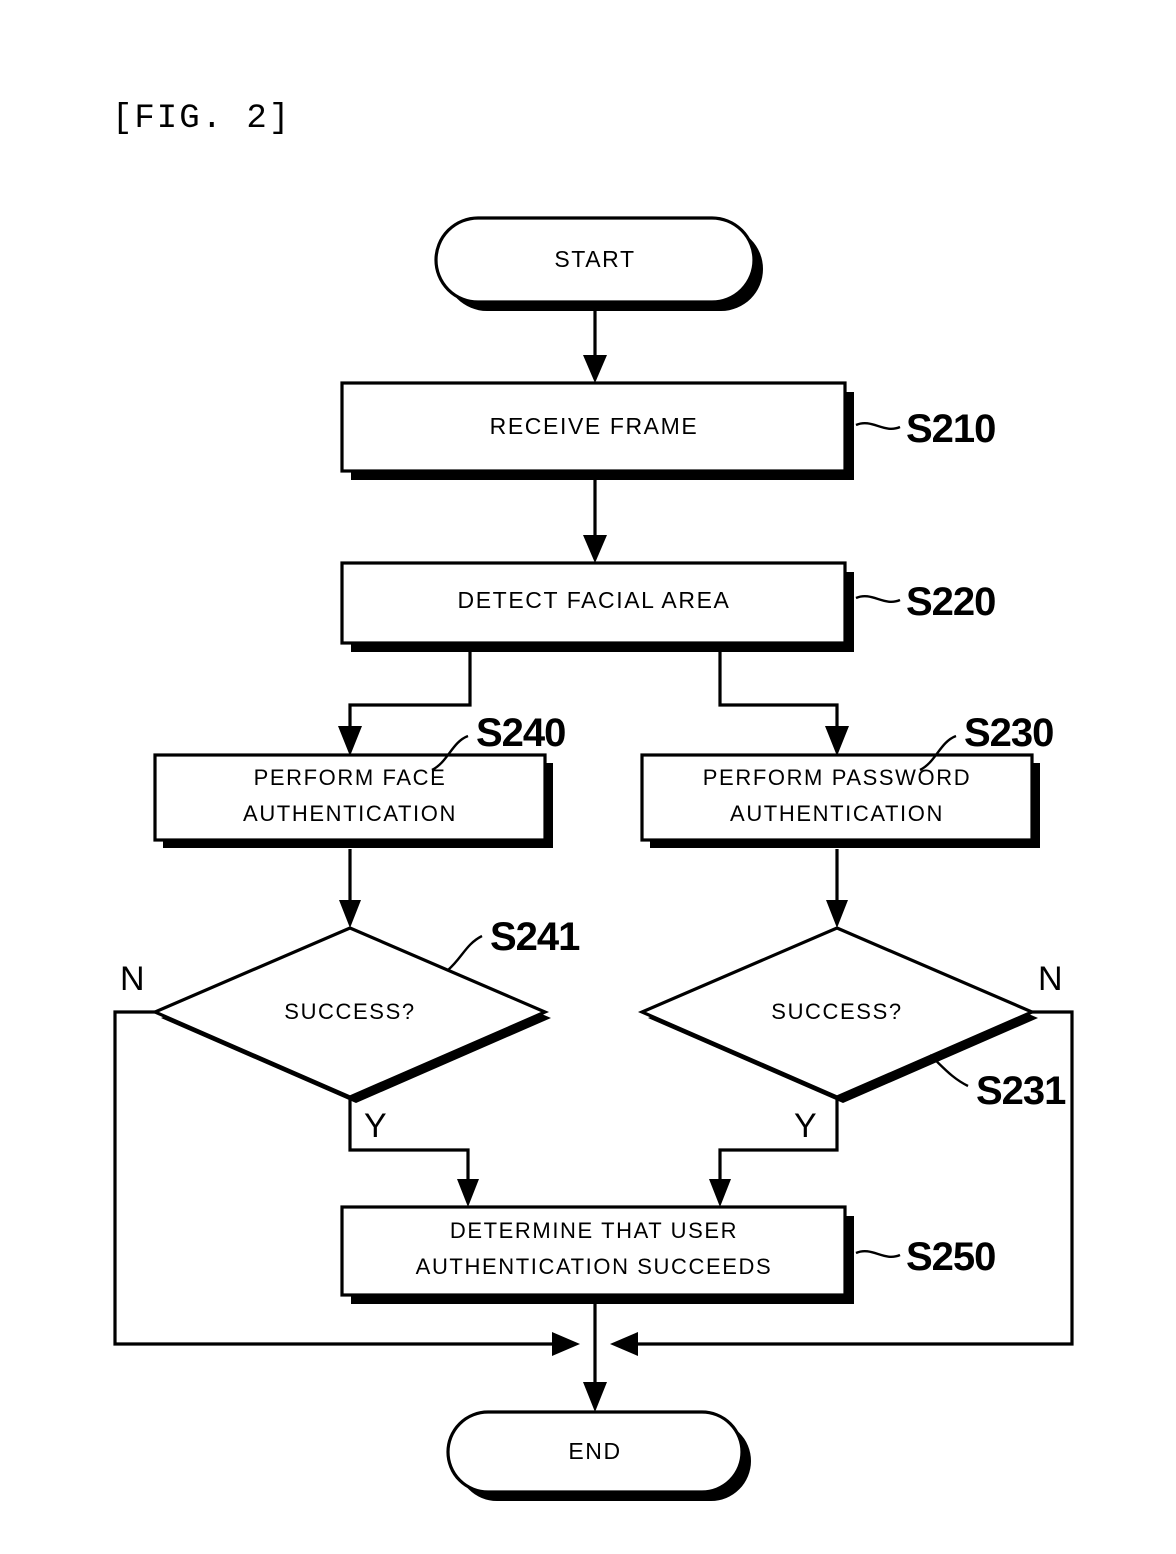  I want to click on edge-start-to-s210, so click(595, 347).